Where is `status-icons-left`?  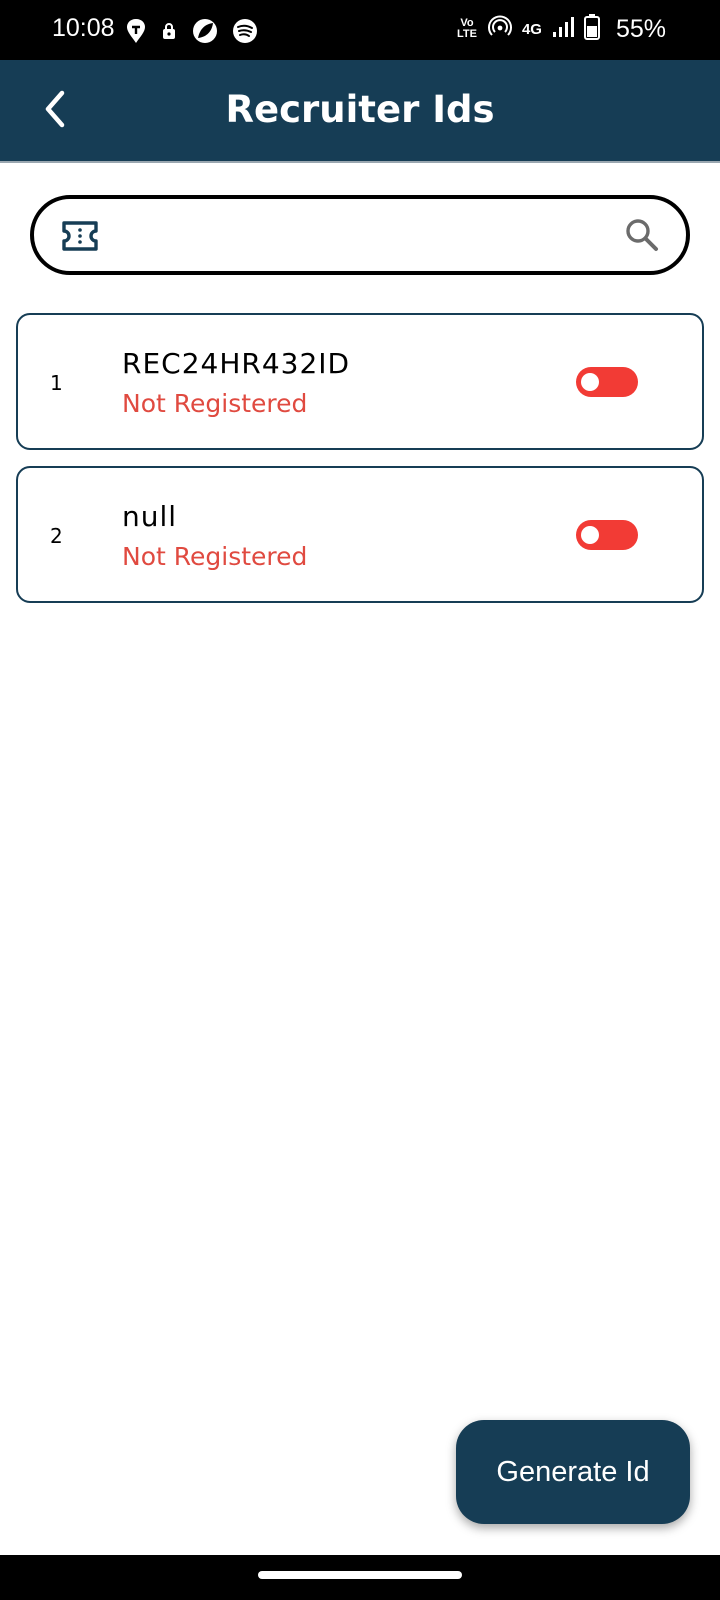 status-icons-left is located at coordinates (192, 33).